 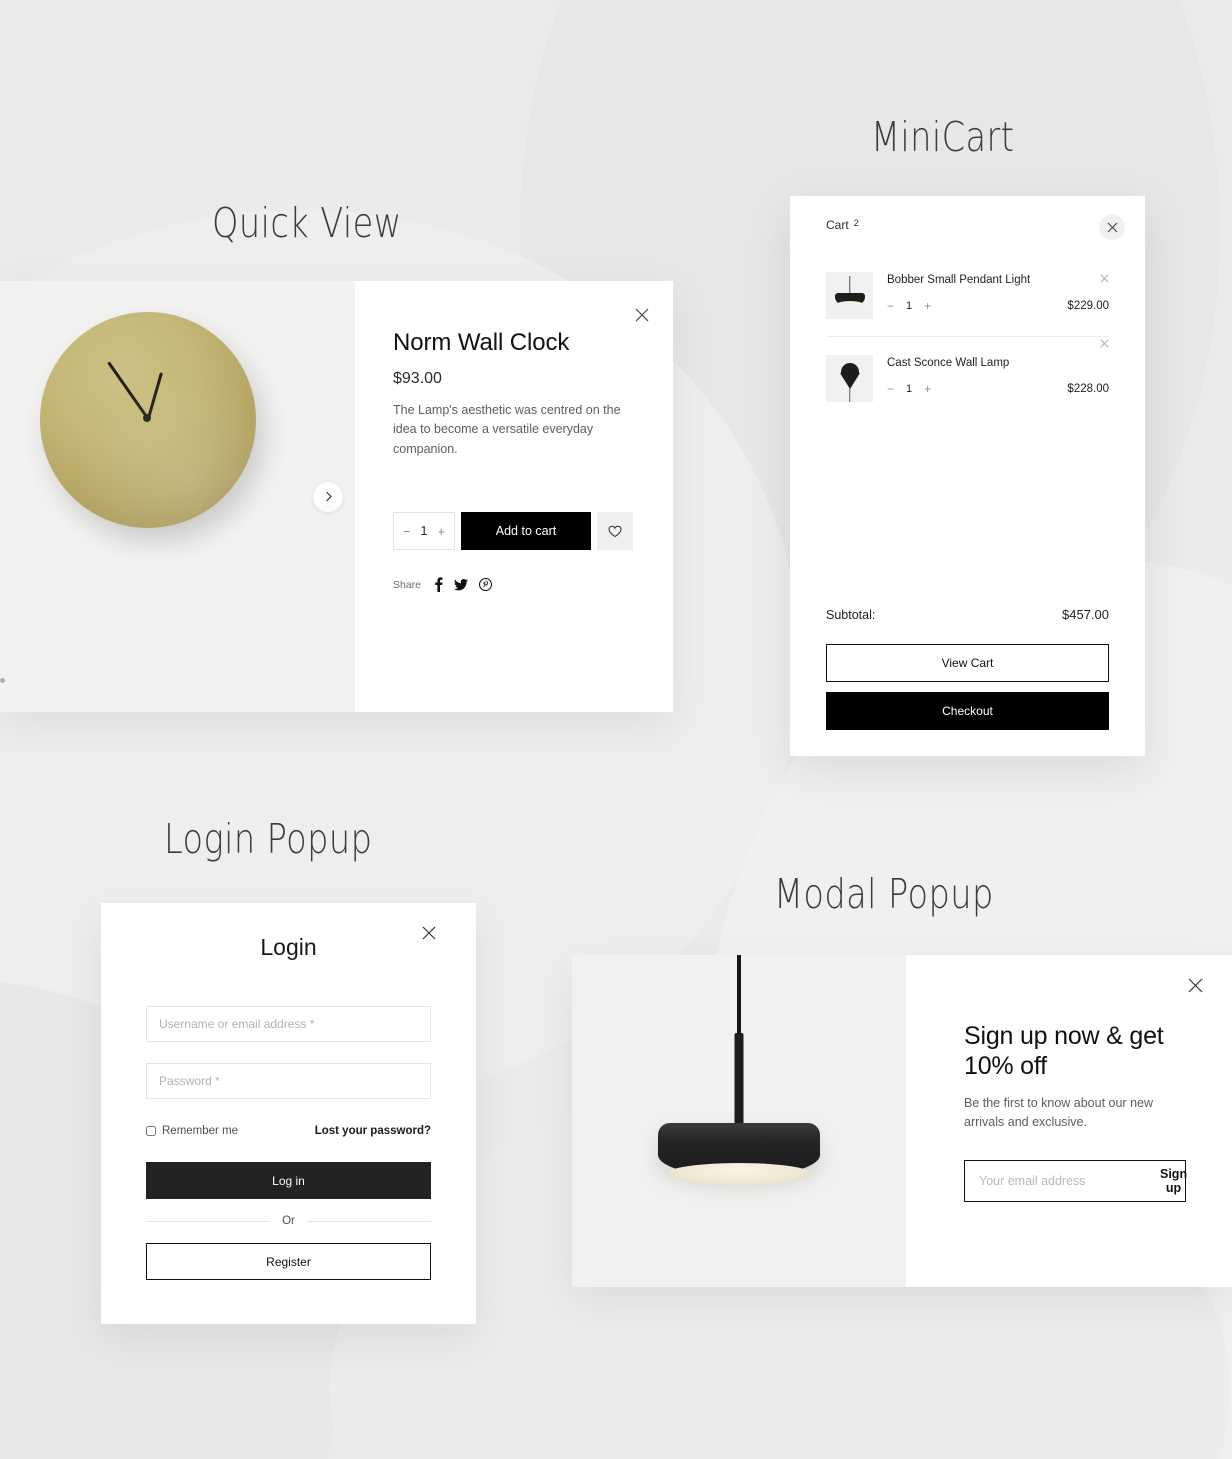 What do you see at coordinates (288, 1261) in the screenshot?
I see `register-button: Register` at bounding box center [288, 1261].